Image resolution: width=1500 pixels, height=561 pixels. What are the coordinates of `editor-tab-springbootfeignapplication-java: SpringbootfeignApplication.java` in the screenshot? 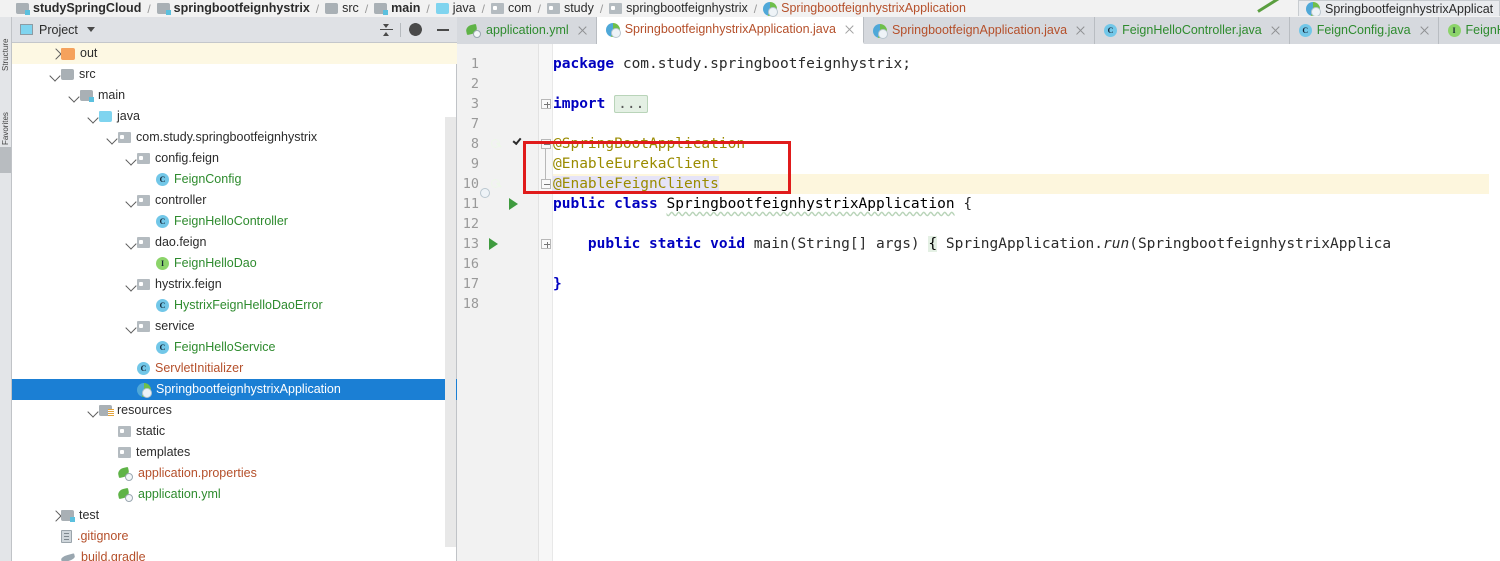 It's located at (980, 30).